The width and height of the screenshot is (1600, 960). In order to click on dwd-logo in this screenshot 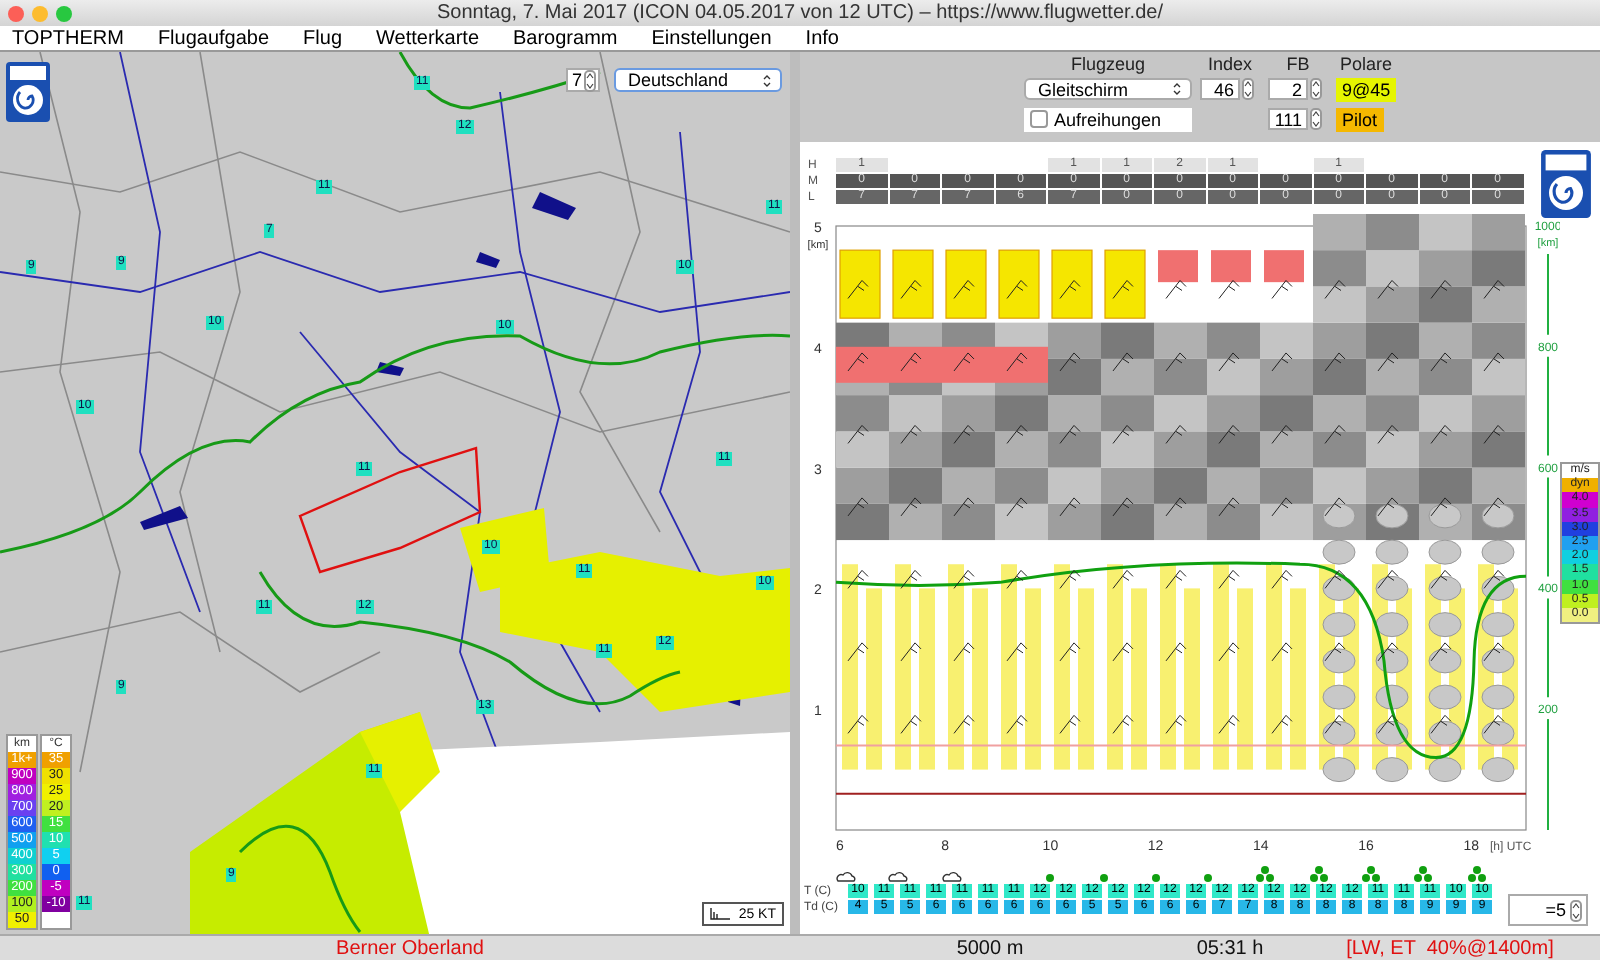, I will do `click(28, 92)`.